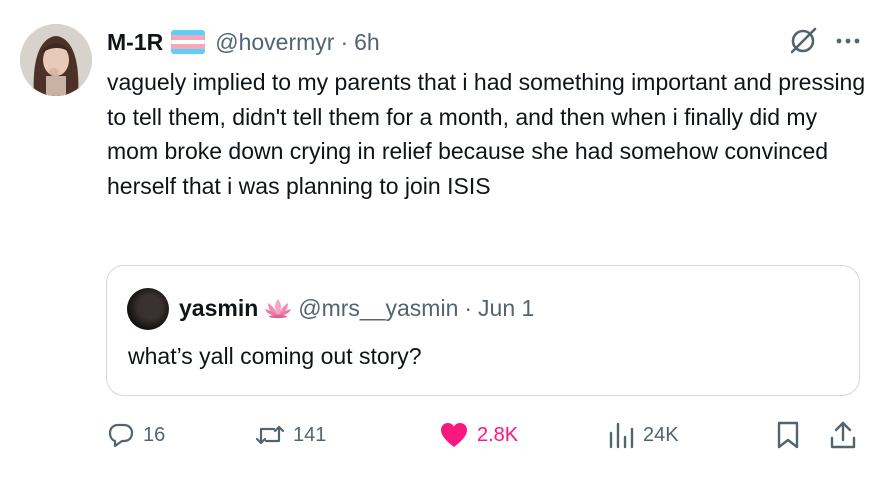 This screenshot has height=488, width=890. What do you see at coordinates (274, 42) in the screenshot?
I see `author-handle: @hovermyr` at bounding box center [274, 42].